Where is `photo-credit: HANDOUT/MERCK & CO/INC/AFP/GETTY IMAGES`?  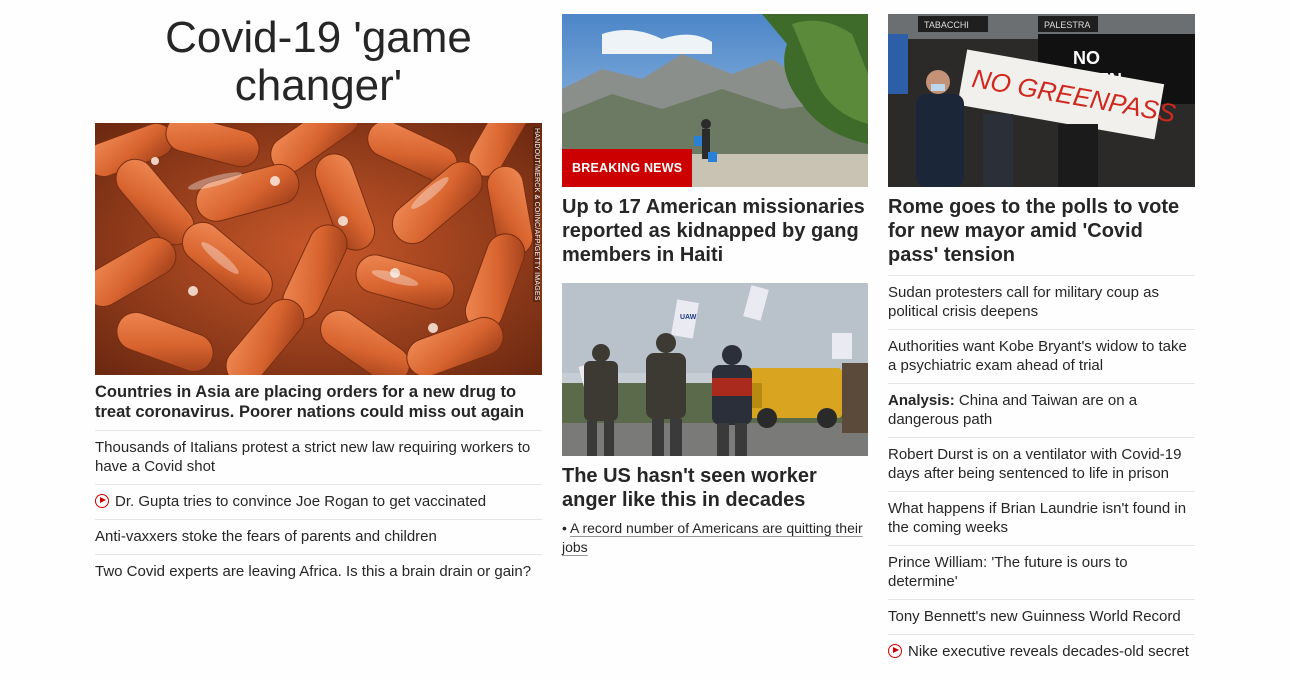 photo-credit: HANDOUT/MERCK & CO/INC/AFP/GETTY IMAGES is located at coordinates (536, 214).